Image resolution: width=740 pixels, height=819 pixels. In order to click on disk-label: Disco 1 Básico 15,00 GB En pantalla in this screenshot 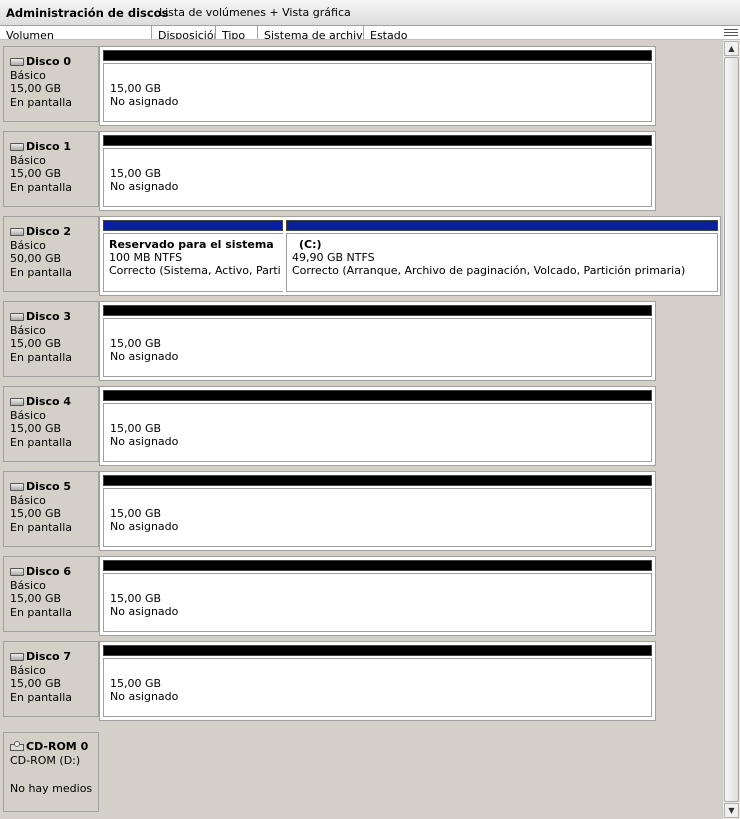, I will do `click(51, 169)`.